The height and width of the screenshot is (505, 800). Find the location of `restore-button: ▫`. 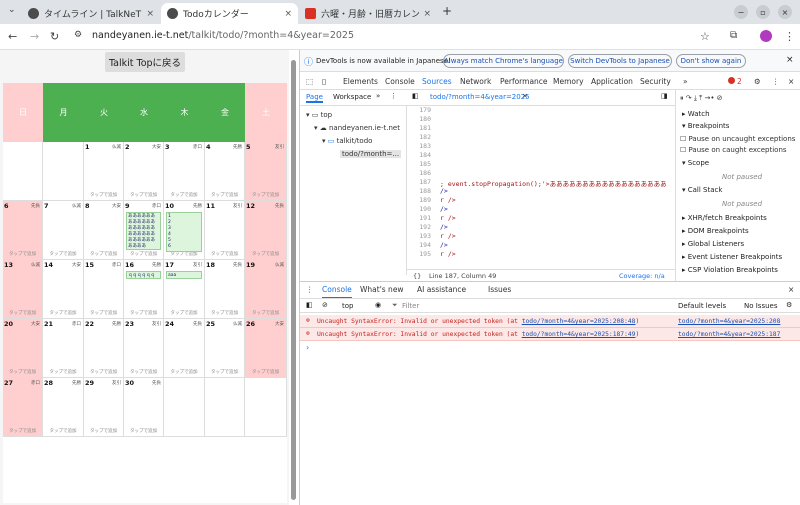

restore-button: ▫ is located at coordinates (763, 12).